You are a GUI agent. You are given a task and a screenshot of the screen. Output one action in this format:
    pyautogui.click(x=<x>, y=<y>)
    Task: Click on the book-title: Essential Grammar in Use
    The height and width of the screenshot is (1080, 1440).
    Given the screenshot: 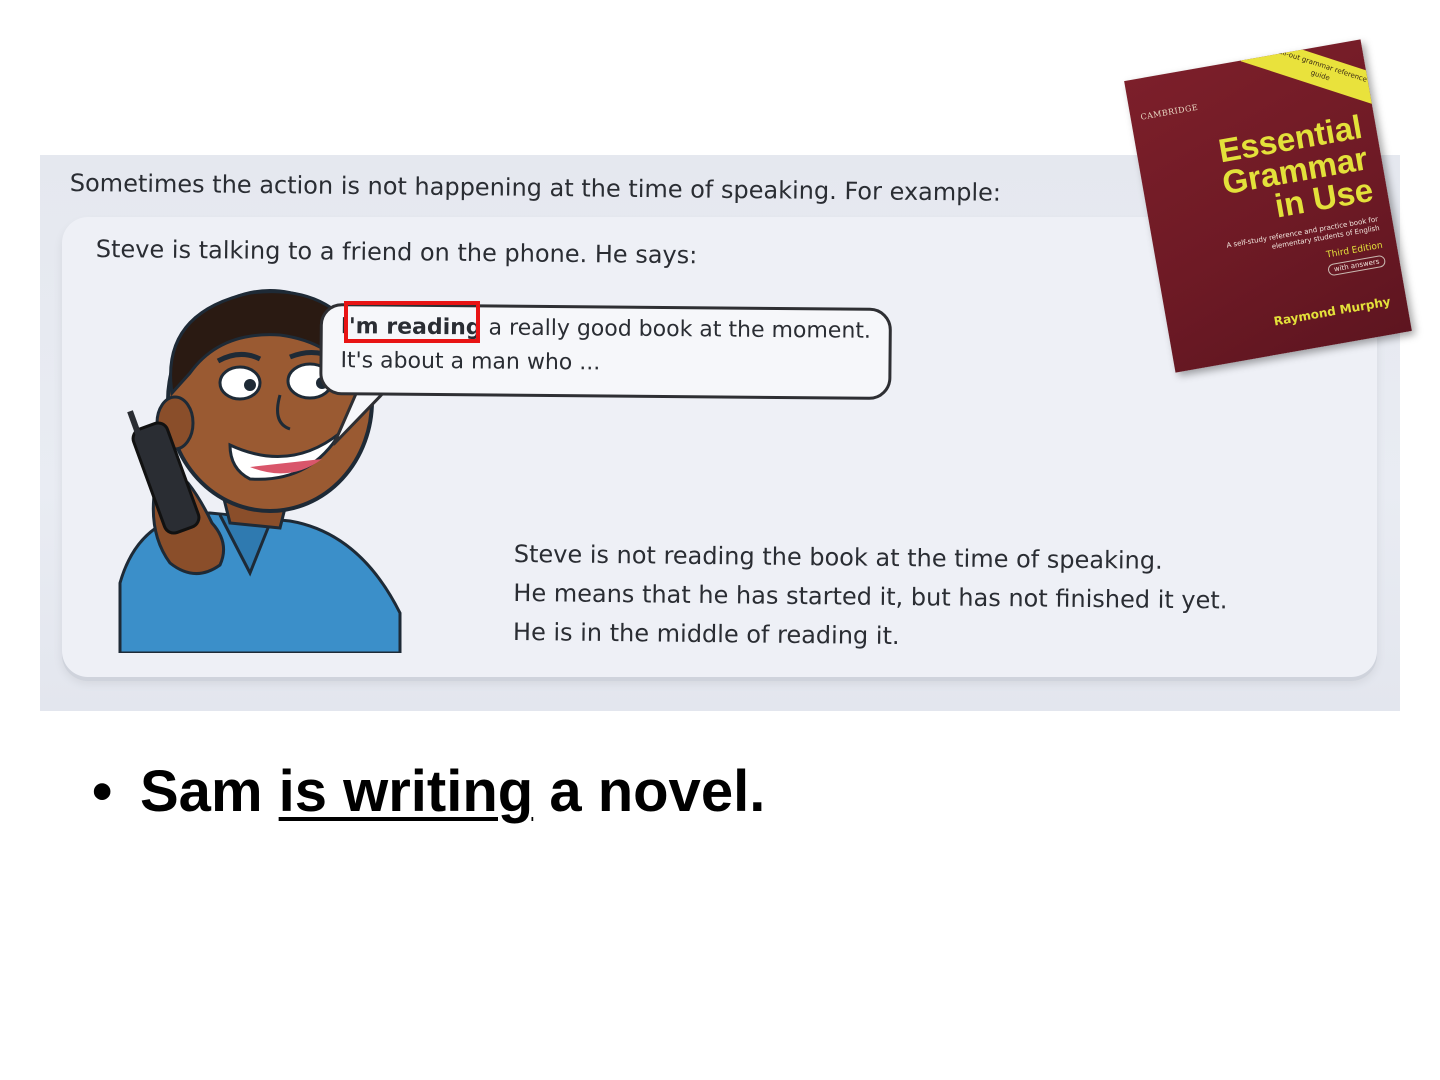 What is the action you would take?
    pyautogui.click(x=1295, y=169)
    